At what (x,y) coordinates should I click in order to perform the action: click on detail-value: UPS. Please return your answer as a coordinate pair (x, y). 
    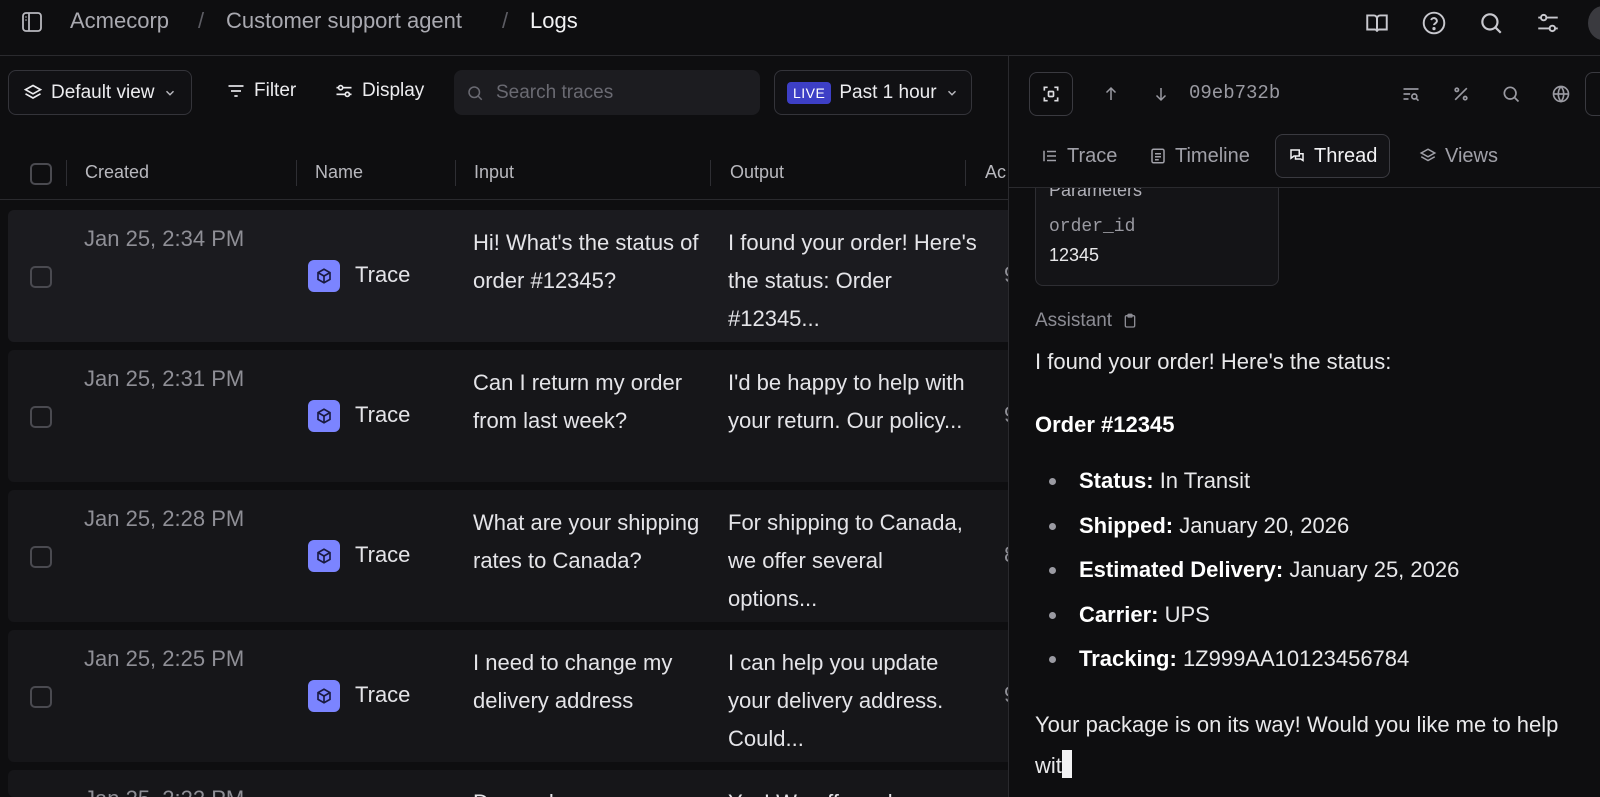
    Looking at the image, I should click on (1187, 614).